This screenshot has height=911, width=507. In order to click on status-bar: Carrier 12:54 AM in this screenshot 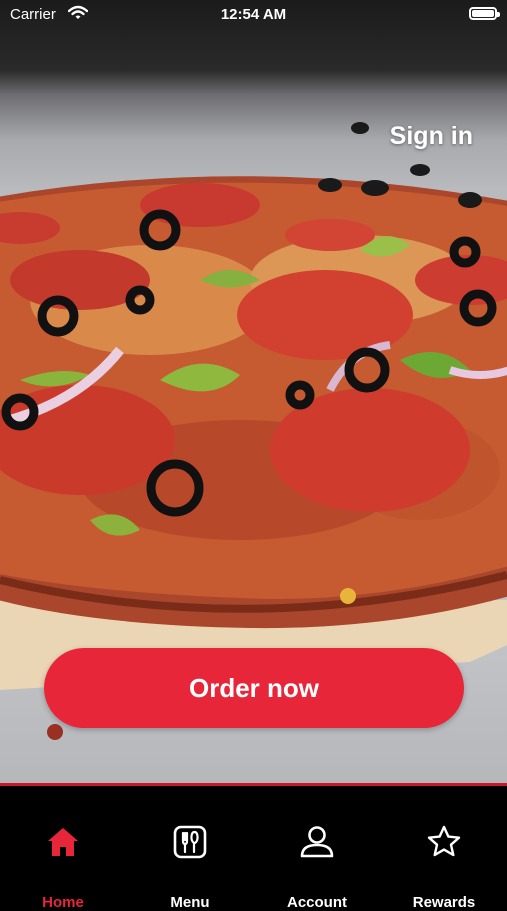, I will do `click(253, 15)`.